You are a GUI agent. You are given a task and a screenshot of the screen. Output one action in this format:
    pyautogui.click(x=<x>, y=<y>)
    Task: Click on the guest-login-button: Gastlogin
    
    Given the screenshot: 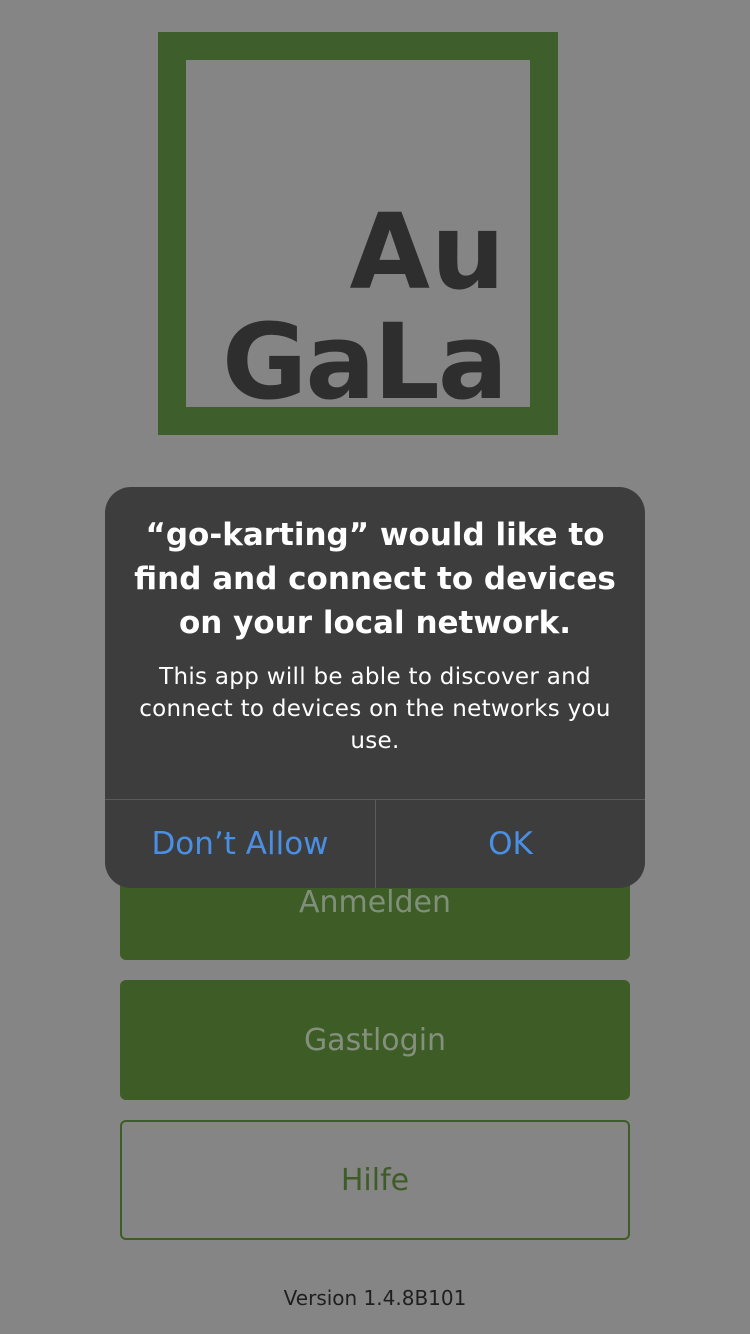 What is the action you would take?
    pyautogui.click(x=375, y=1040)
    